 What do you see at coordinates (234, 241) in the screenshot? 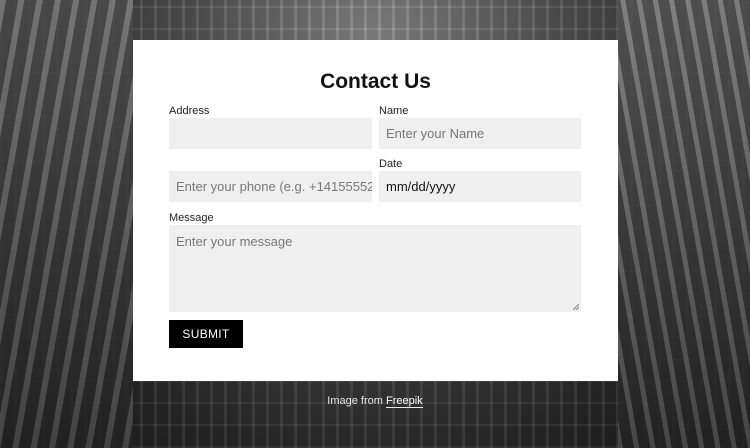
I see `message-placeholder: Enter your message` at bounding box center [234, 241].